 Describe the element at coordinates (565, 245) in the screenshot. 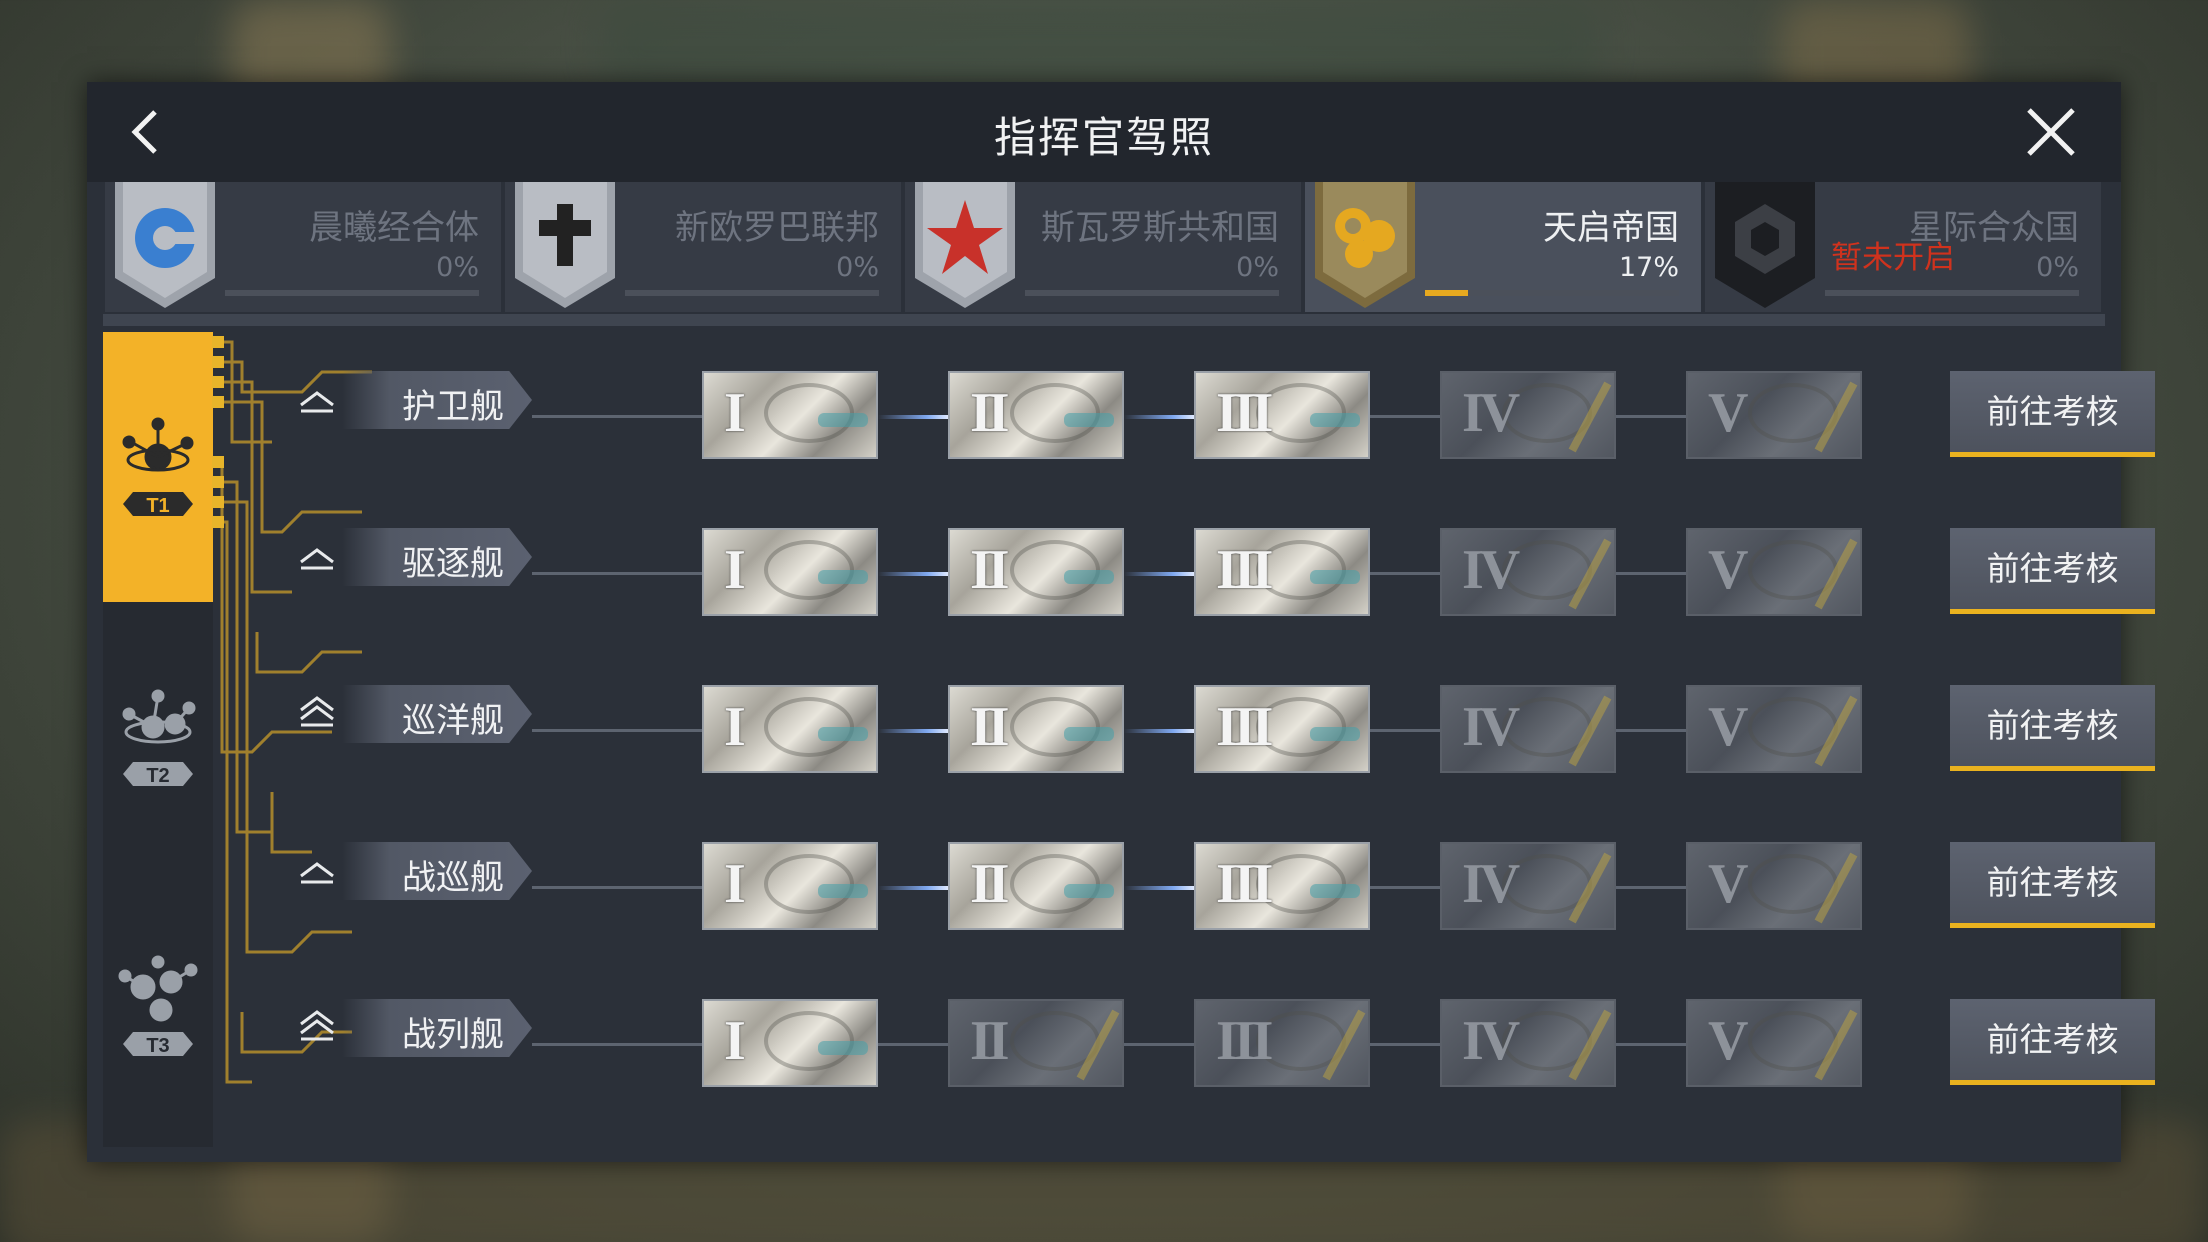

I see `cross-emblem` at that location.